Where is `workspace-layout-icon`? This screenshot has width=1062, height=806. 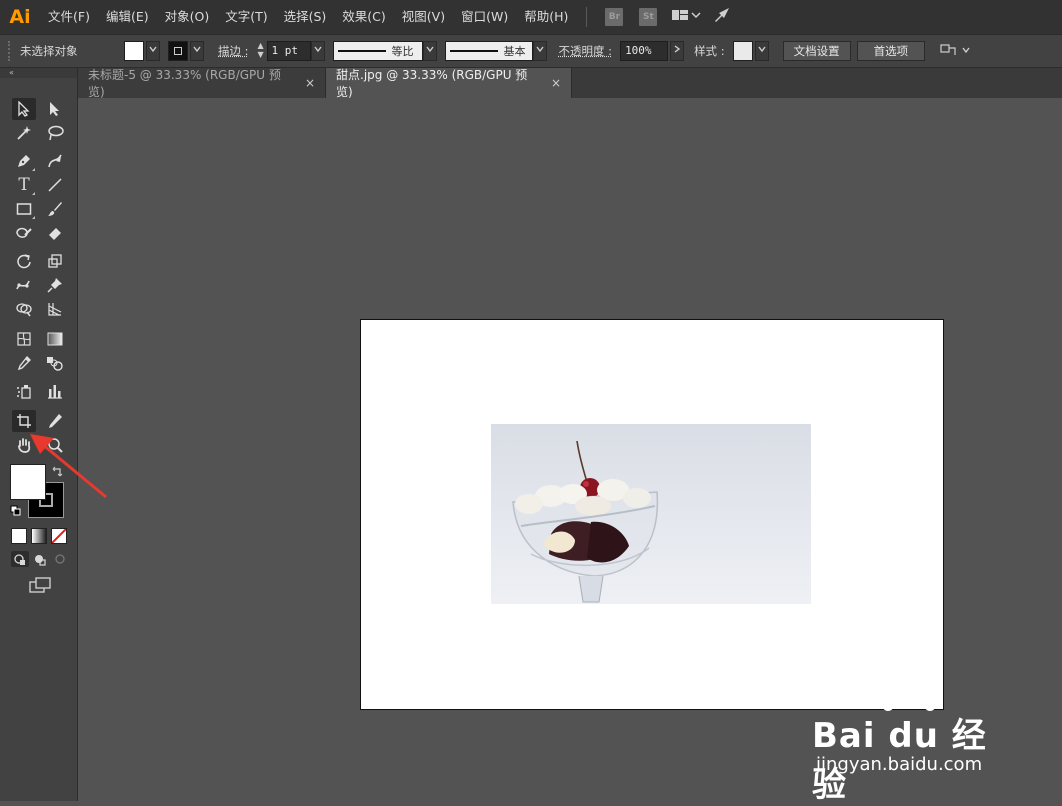 workspace-layout-icon is located at coordinates (686, 17).